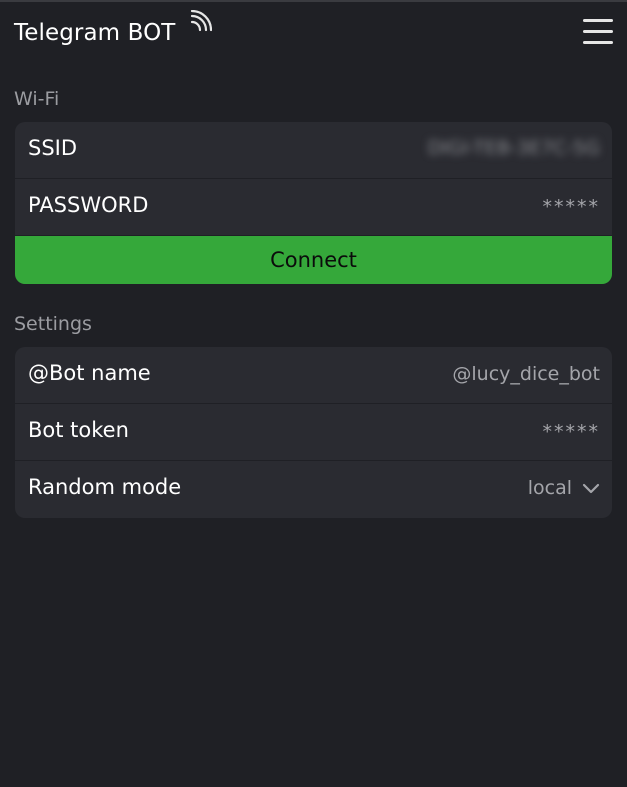 Image resolution: width=627 pixels, height=787 pixels. I want to click on random-mode-row: Random mode local, so click(313, 489).